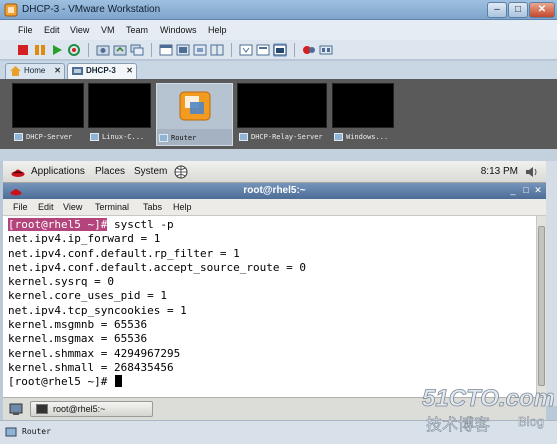 This screenshot has height=444, width=557. I want to click on menu-vm: VM, so click(108, 30).